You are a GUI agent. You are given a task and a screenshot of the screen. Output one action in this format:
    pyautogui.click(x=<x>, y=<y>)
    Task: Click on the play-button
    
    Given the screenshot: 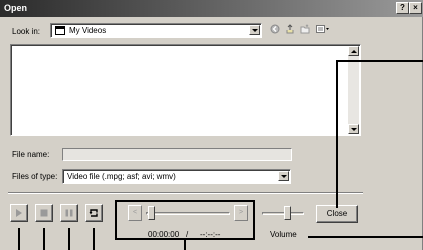 What is the action you would take?
    pyautogui.click(x=19, y=213)
    